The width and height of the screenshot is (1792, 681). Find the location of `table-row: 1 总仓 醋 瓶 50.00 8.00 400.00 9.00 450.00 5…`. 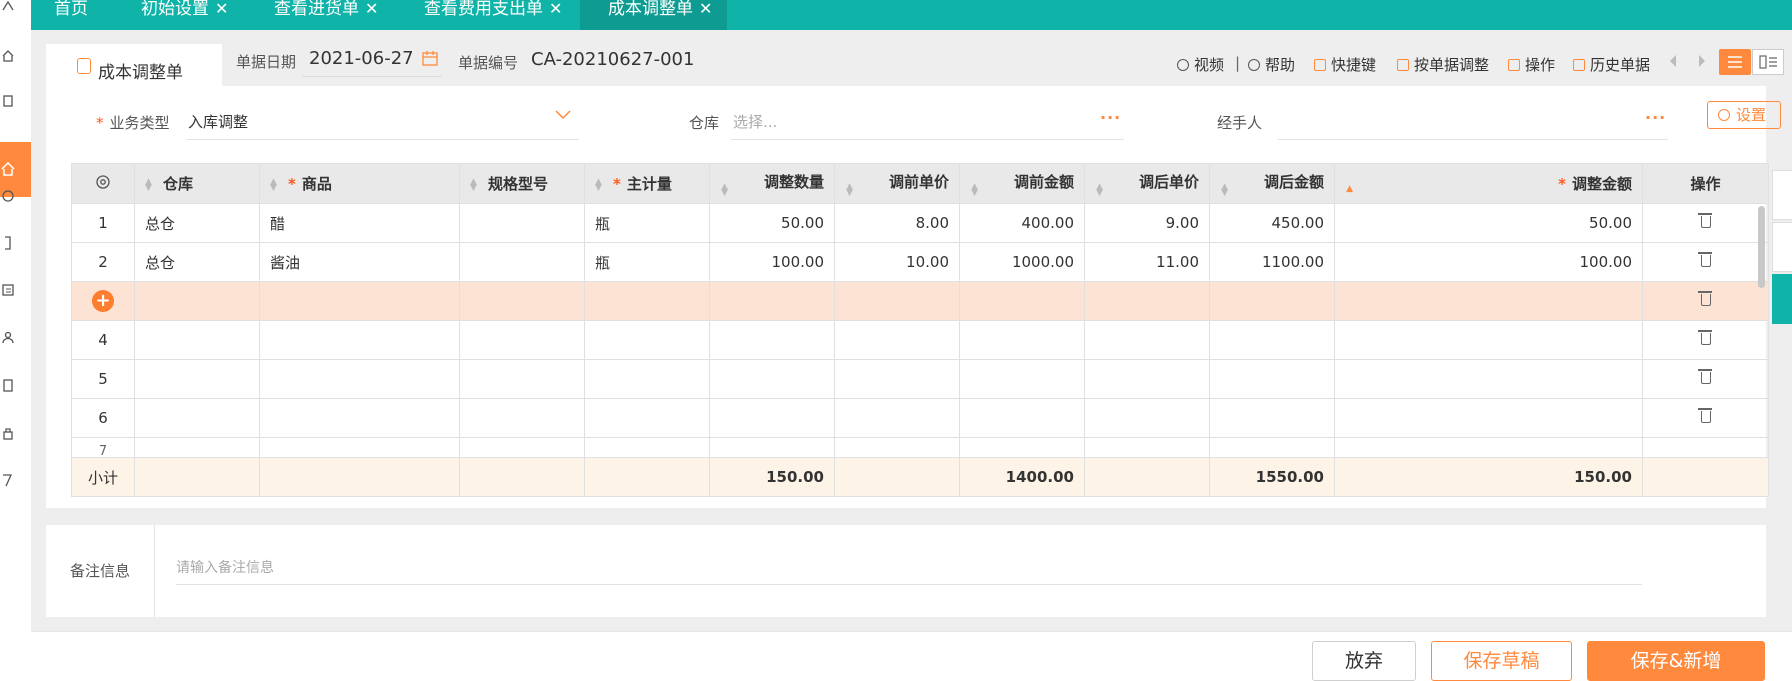

table-row: 1 总仓 醋 瓶 50.00 8.00 400.00 9.00 450.00 5… is located at coordinates (920, 223).